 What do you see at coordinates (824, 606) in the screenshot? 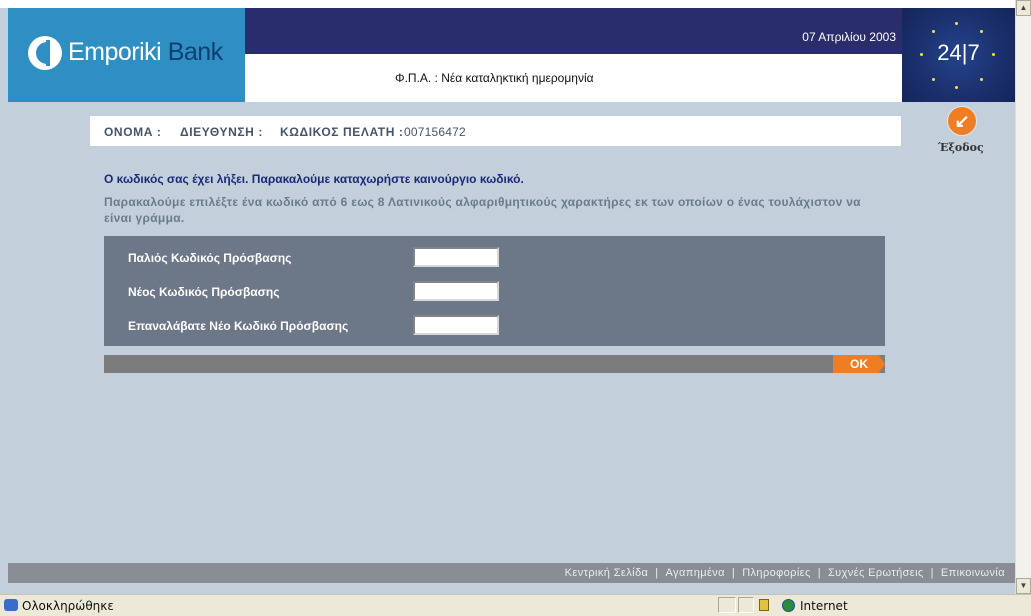
I see `security-zone-text: Internet` at bounding box center [824, 606].